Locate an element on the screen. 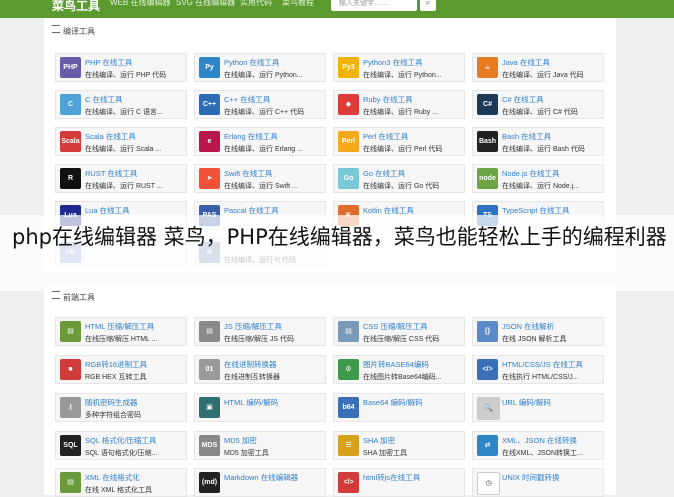 This screenshot has height=497, width=674. tool-title: URL 编码/解码 is located at coordinates (526, 402).